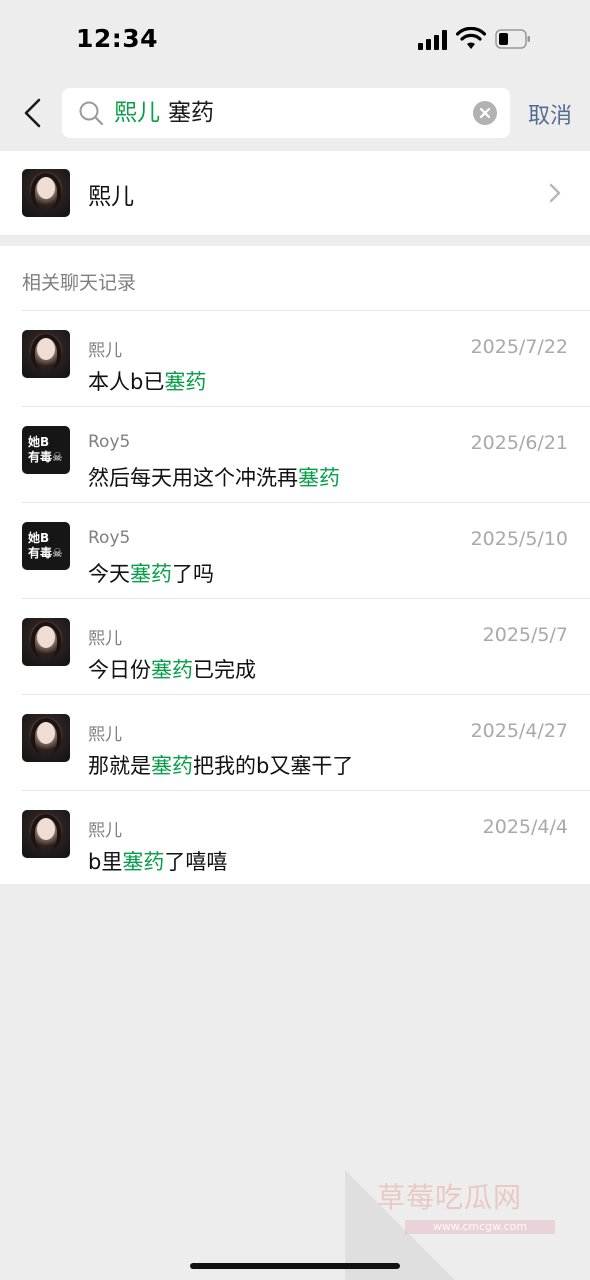 Image resolution: width=590 pixels, height=1280 pixels. Describe the element at coordinates (434, 40) in the screenshot. I see `cellular-signal-icon` at that location.